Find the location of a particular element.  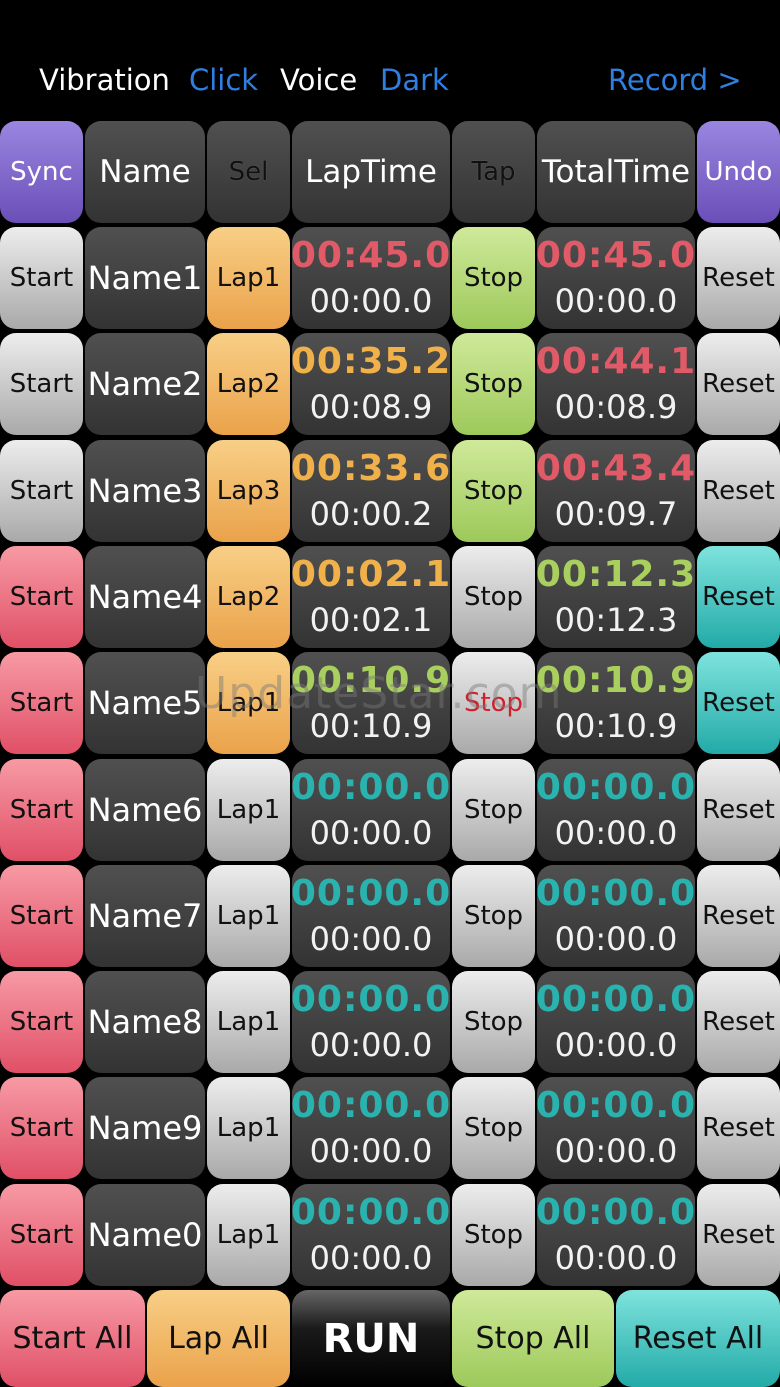

run-button: RUN is located at coordinates (371, 1338).